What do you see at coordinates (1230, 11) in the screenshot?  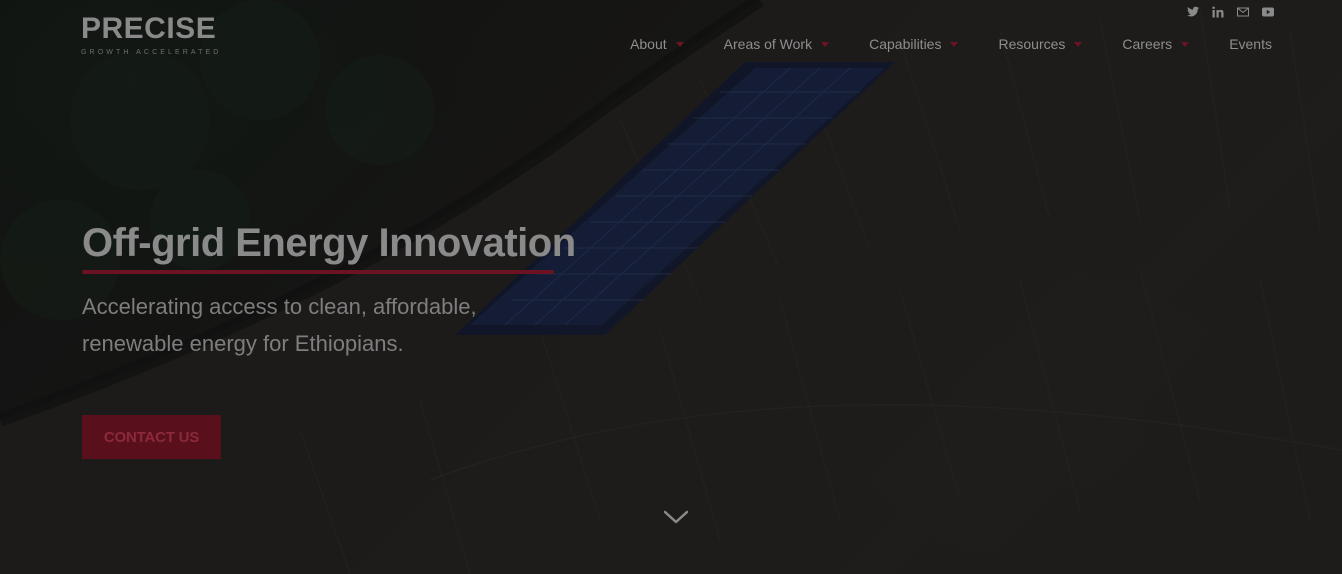 I see `social-links` at bounding box center [1230, 11].